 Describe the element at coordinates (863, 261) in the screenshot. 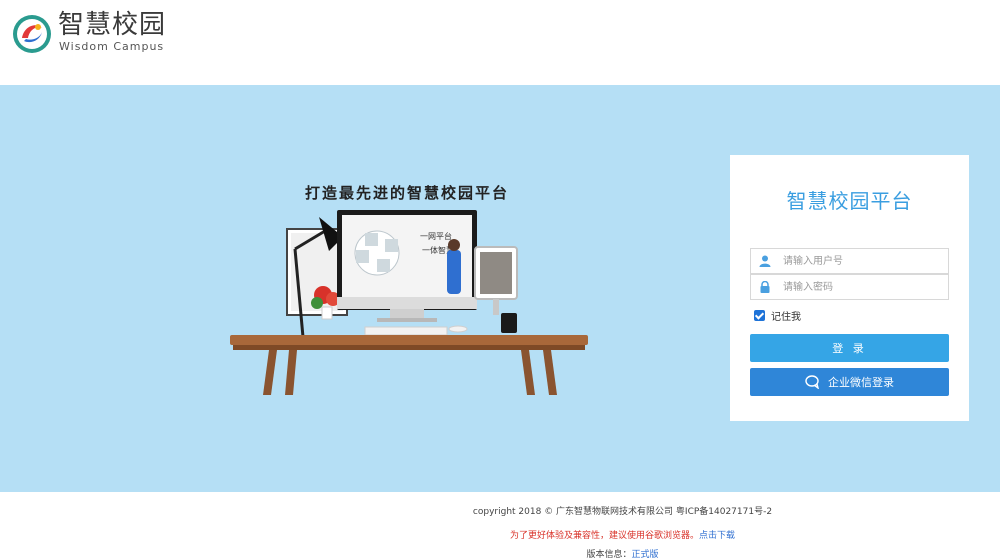

I see `username-input` at that location.